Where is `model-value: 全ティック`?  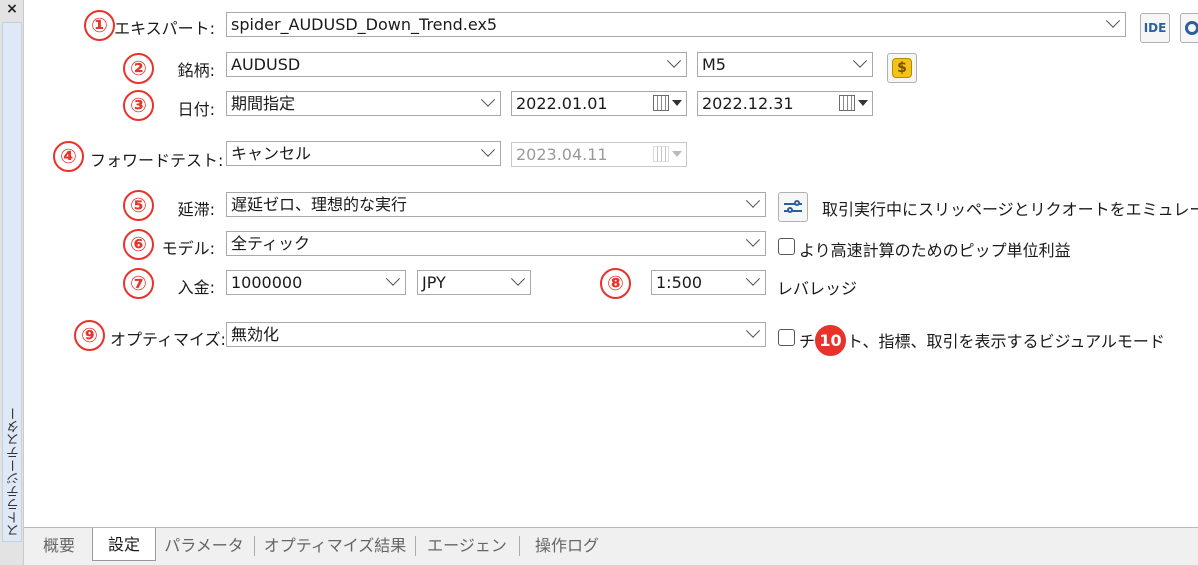
model-value: 全ティック is located at coordinates (271, 243).